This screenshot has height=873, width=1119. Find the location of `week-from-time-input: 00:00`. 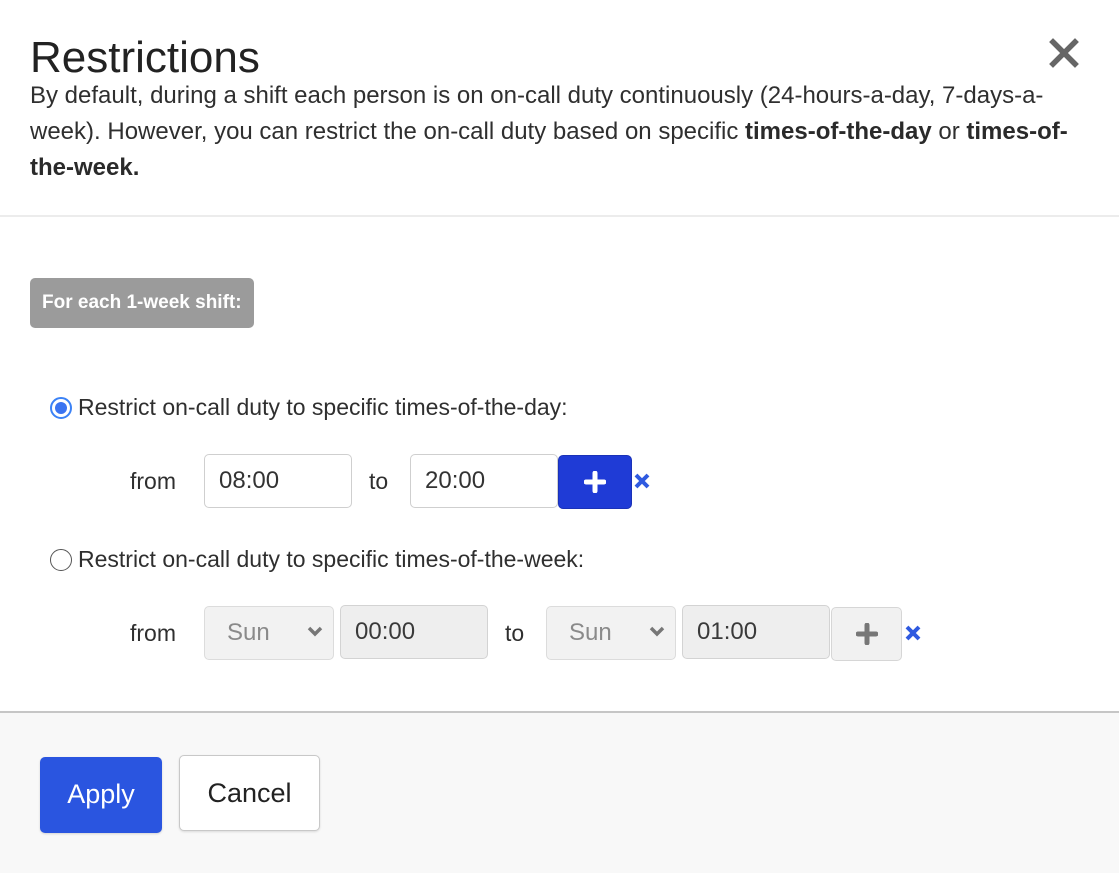

week-from-time-input: 00:00 is located at coordinates (414, 632).